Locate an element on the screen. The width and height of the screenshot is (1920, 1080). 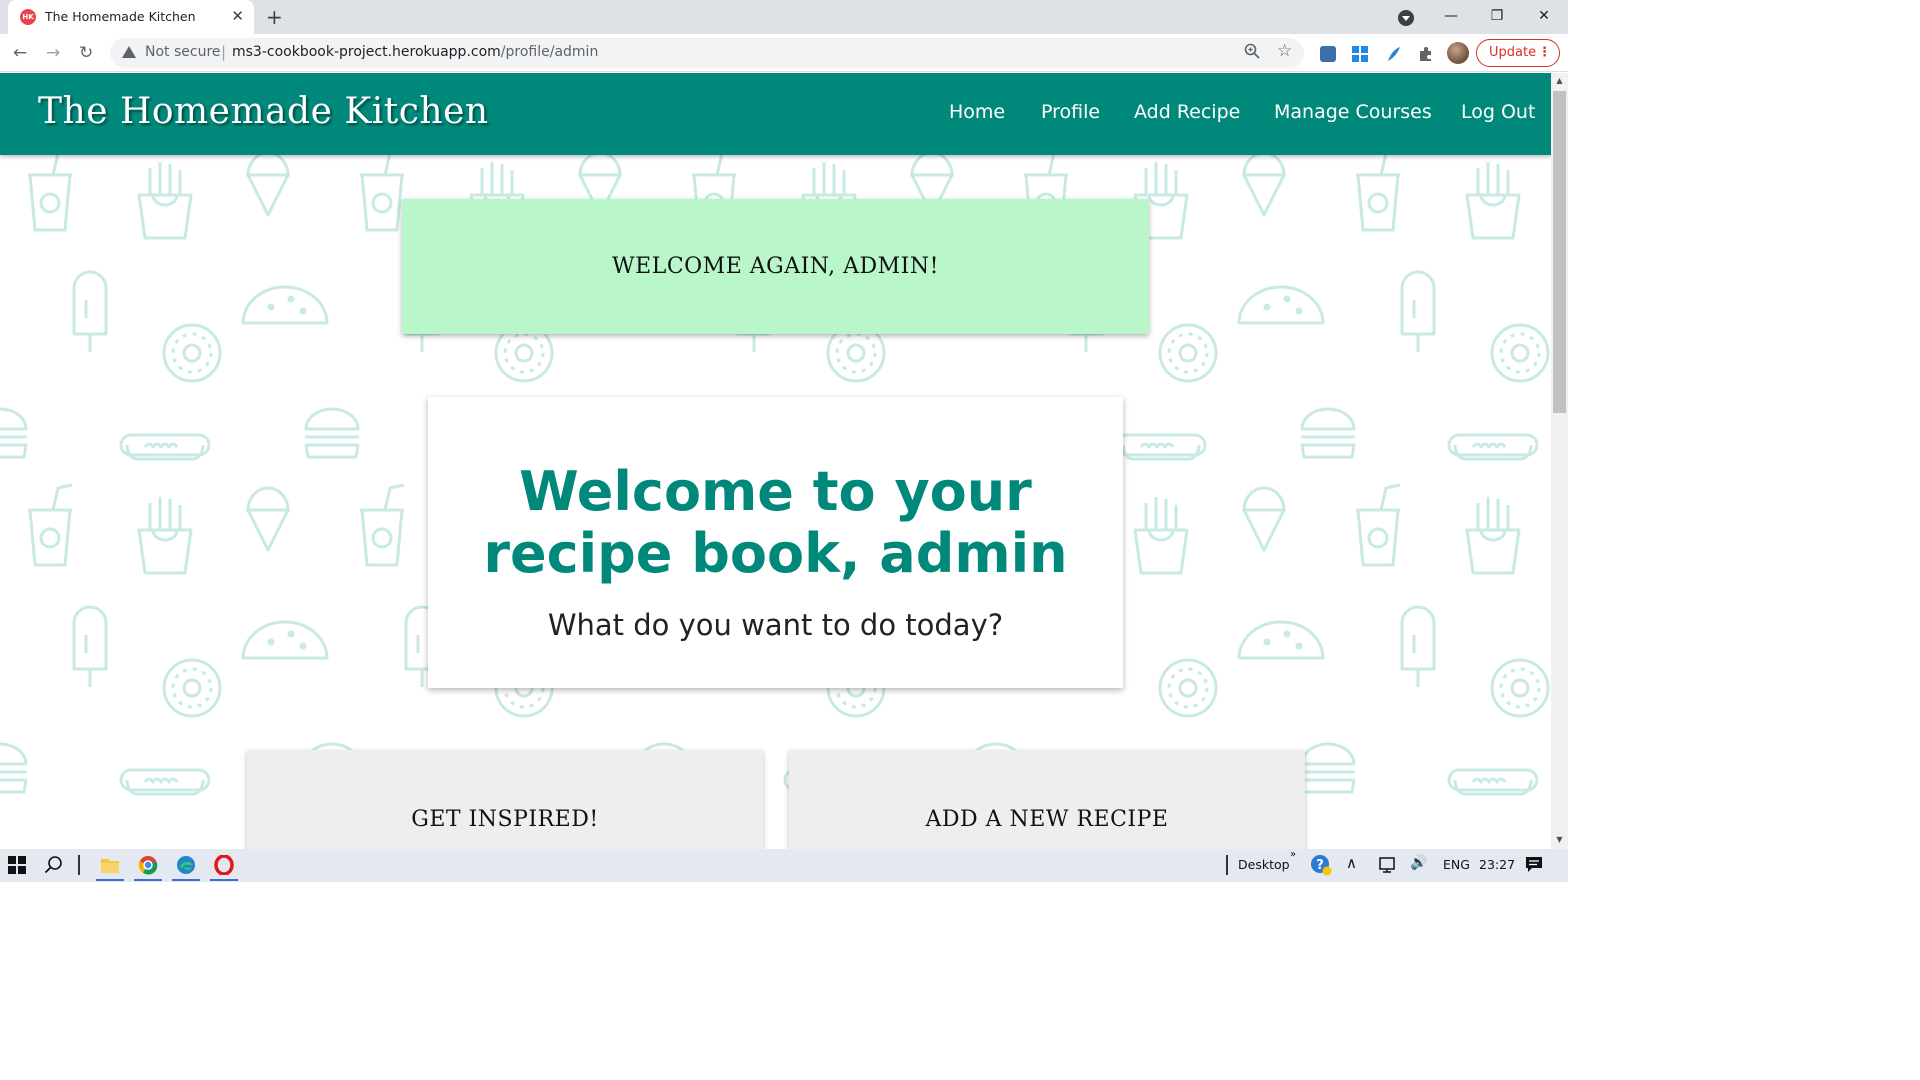
window-close-icon: ✕ is located at coordinates (1544, 16).